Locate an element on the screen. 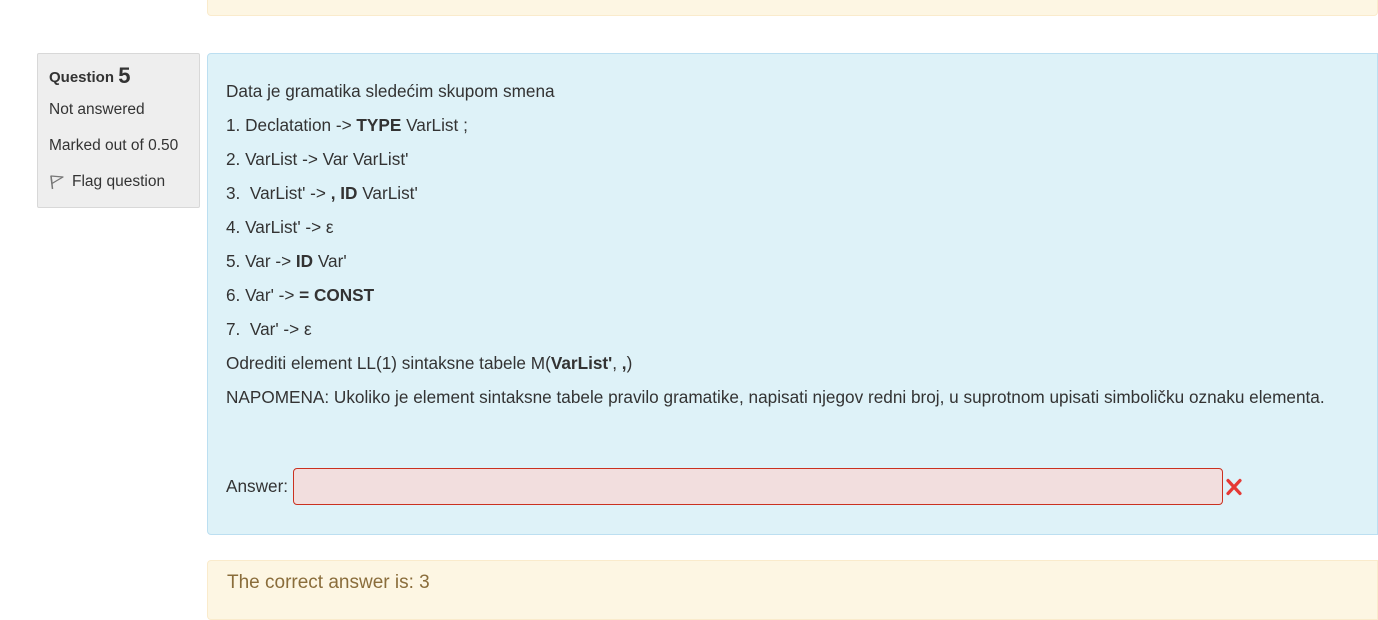 The width and height of the screenshot is (1378, 620). answer-row: Answer: is located at coordinates (735, 486).